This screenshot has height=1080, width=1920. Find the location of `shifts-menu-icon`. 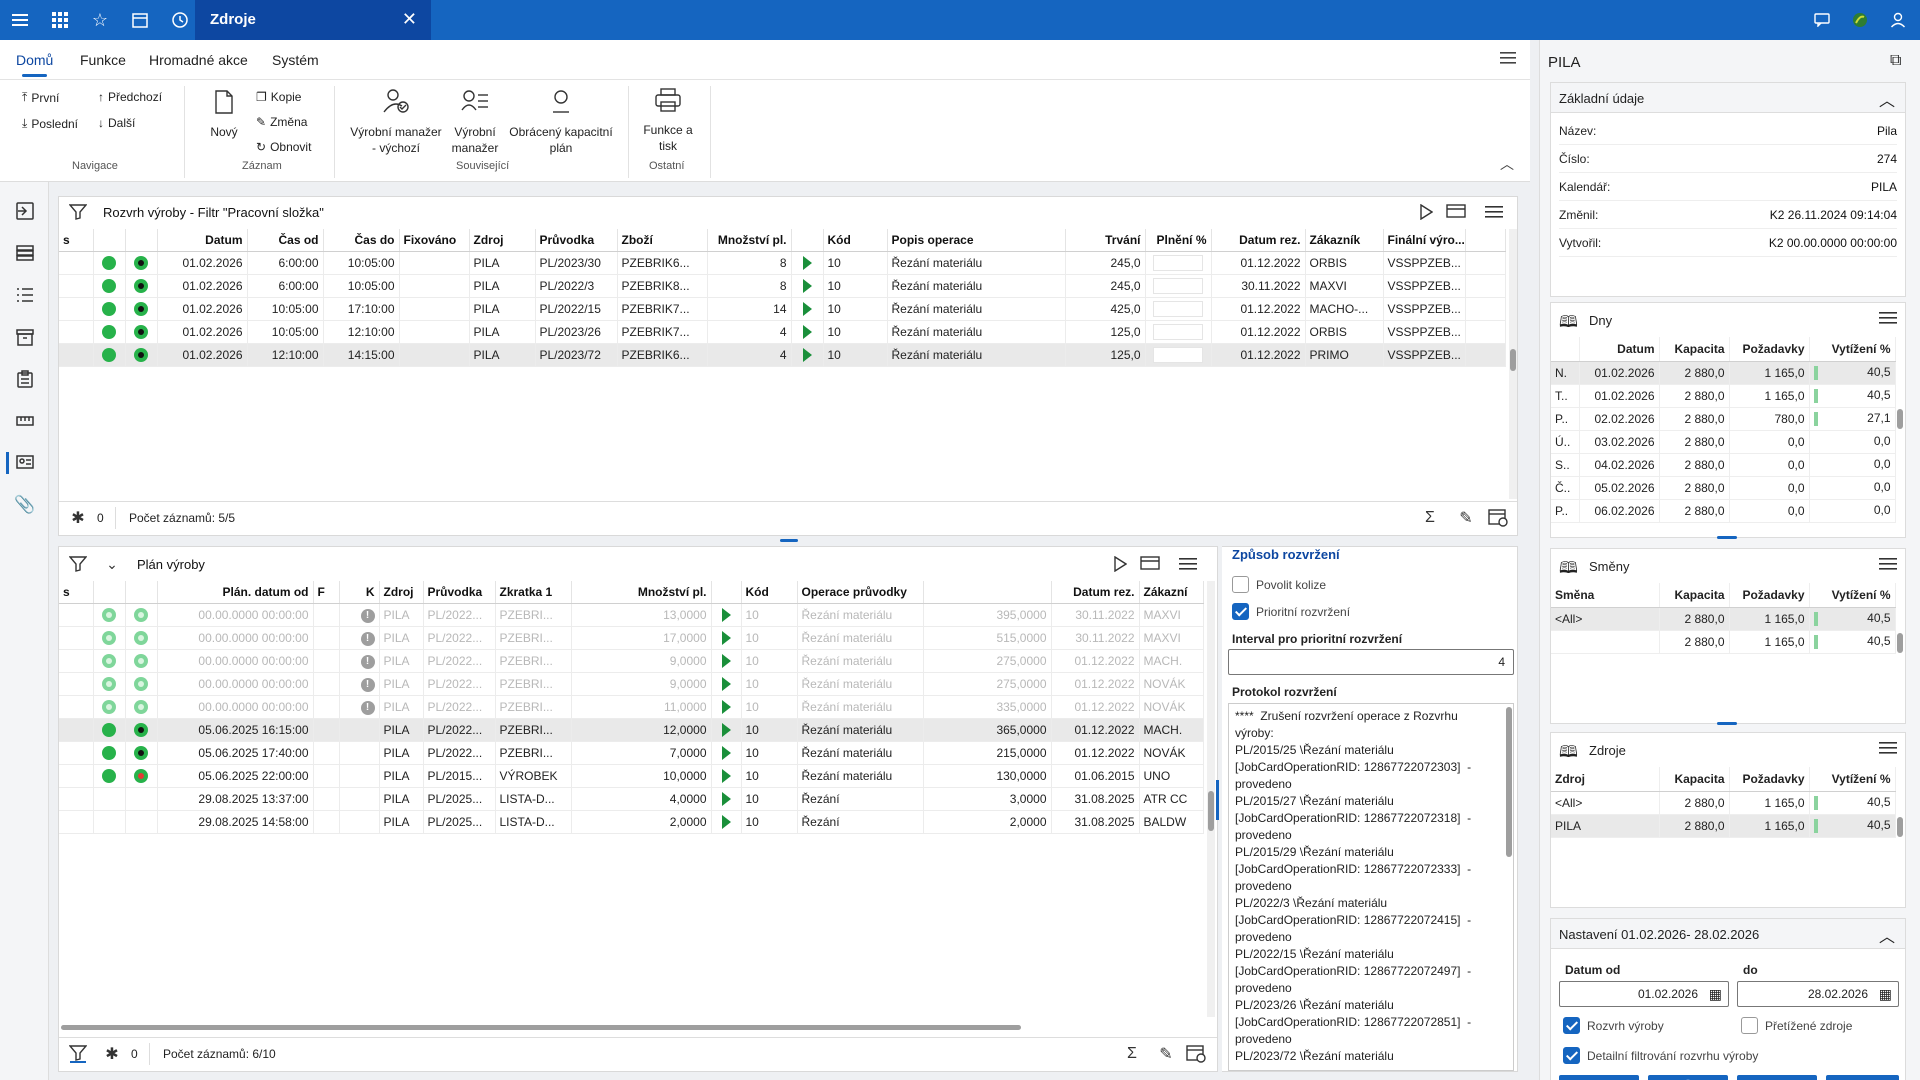

shifts-menu-icon is located at coordinates (1888, 565).